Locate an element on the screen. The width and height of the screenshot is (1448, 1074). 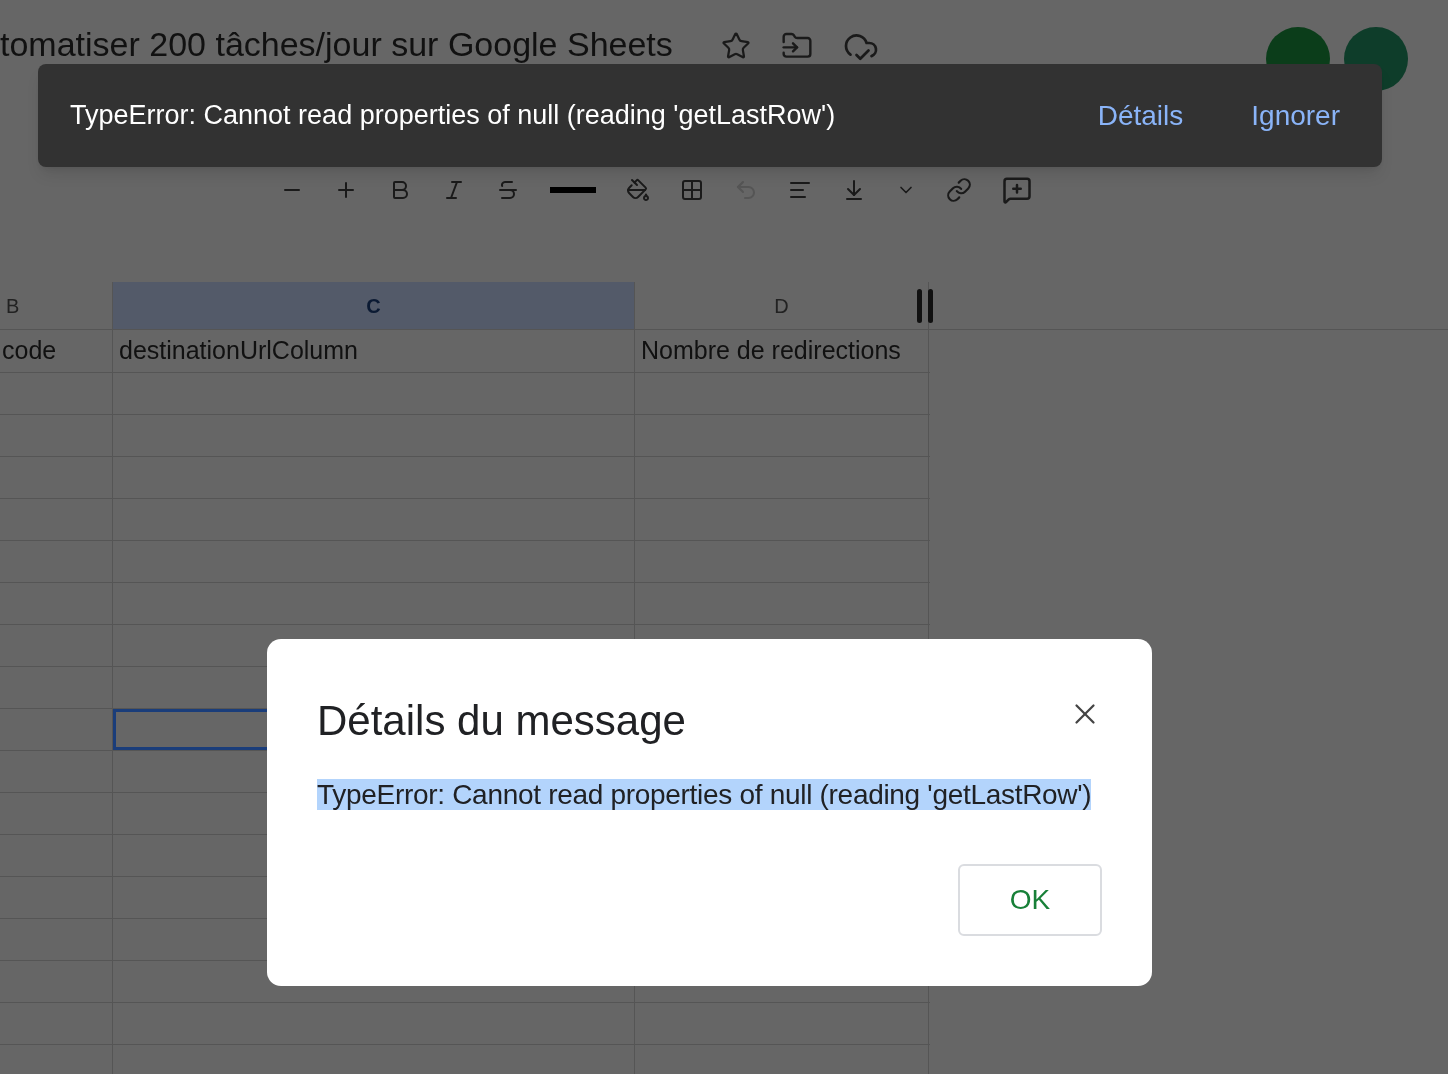
table-cell: destinationUrlColumn is located at coordinates (374, 351).